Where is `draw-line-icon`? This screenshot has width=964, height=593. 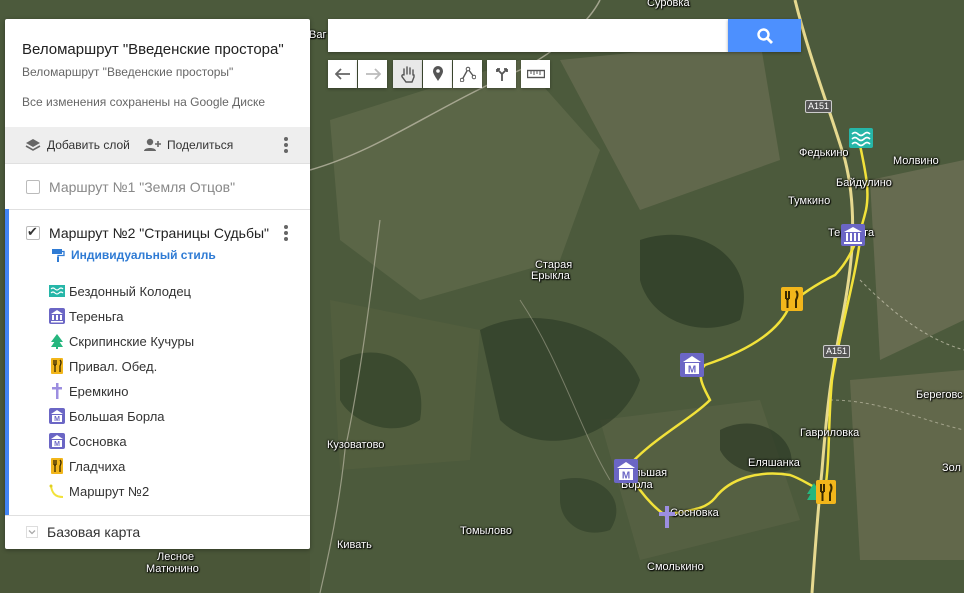
draw-line-icon is located at coordinates (467, 74).